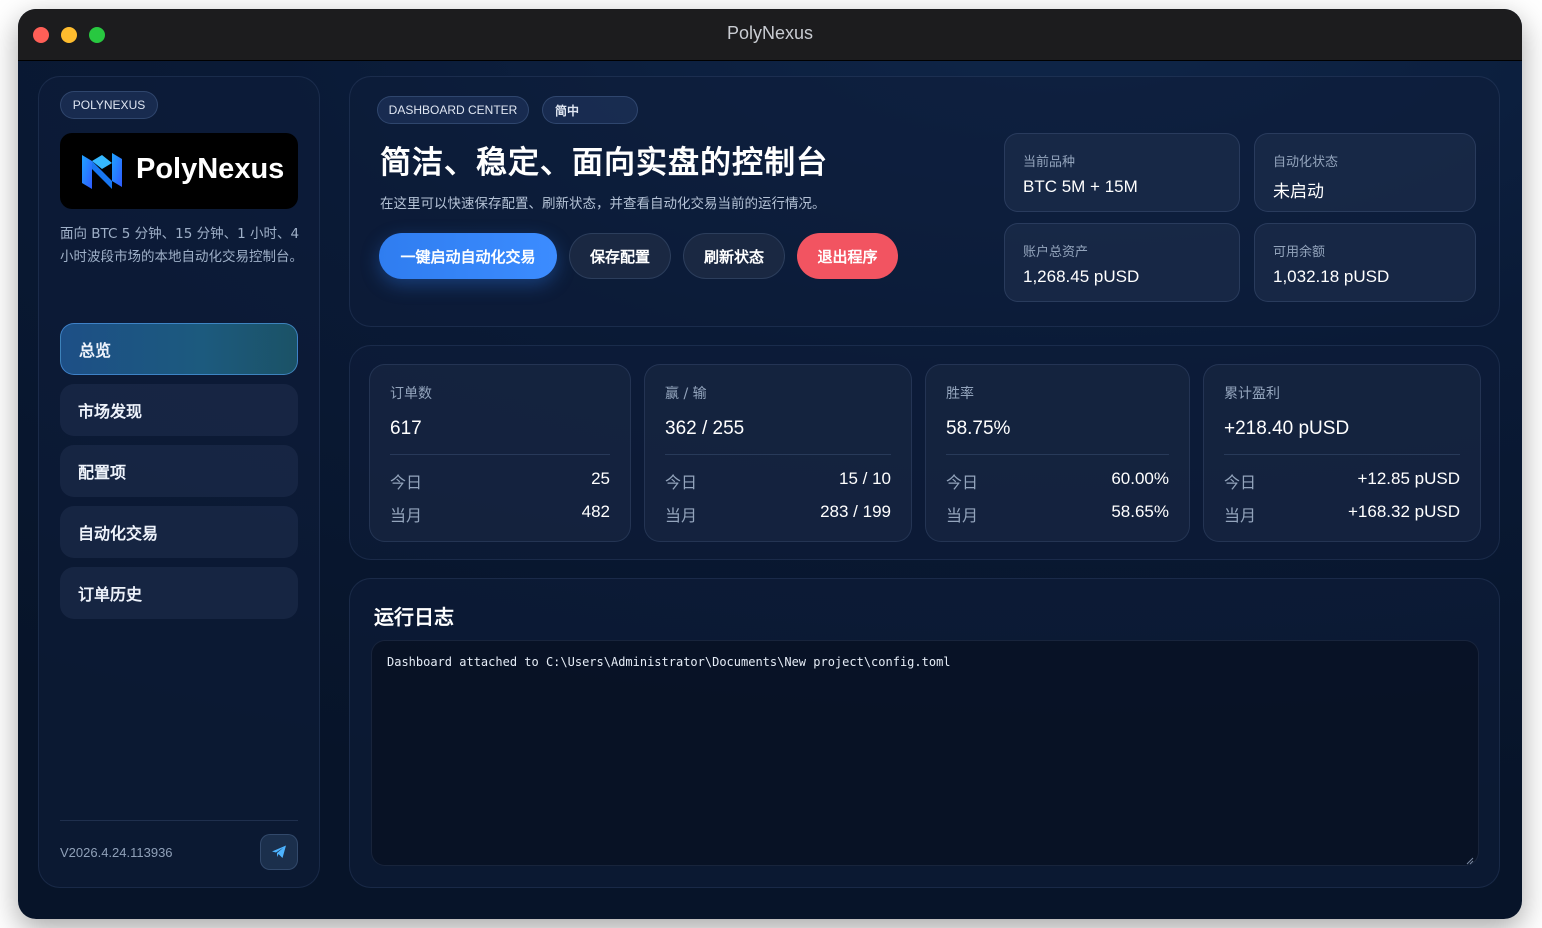  Describe the element at coordinates (109, 105) in the screenshot. I see `brand-badge: POLYNEXUS` at that location.